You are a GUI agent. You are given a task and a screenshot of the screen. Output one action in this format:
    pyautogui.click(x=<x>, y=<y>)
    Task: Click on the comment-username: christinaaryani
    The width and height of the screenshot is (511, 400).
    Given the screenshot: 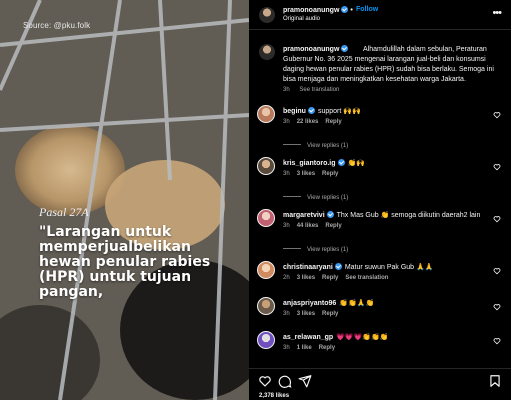 What is the action you would take?
    pyautogui.click(x=308, y=267)
    